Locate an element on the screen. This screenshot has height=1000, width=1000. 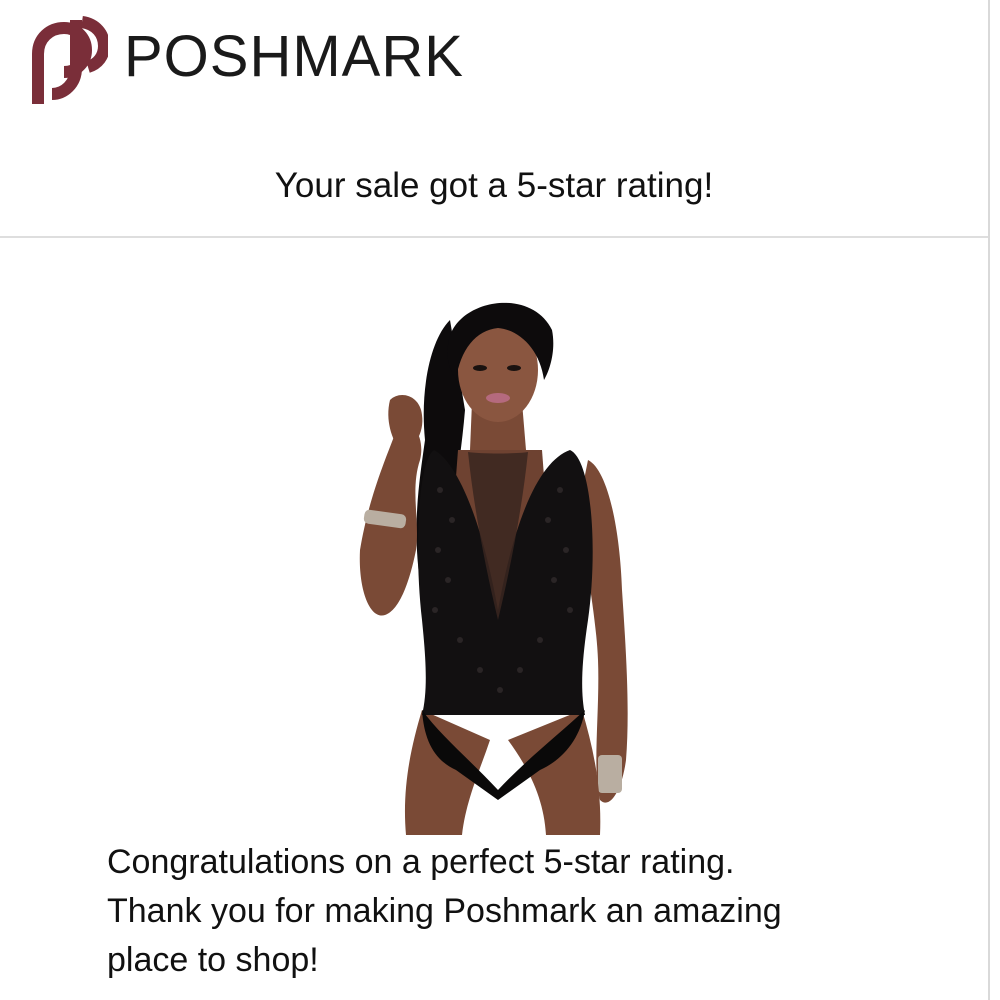
scroll-edge-divider is located at coordinates (989, 500).